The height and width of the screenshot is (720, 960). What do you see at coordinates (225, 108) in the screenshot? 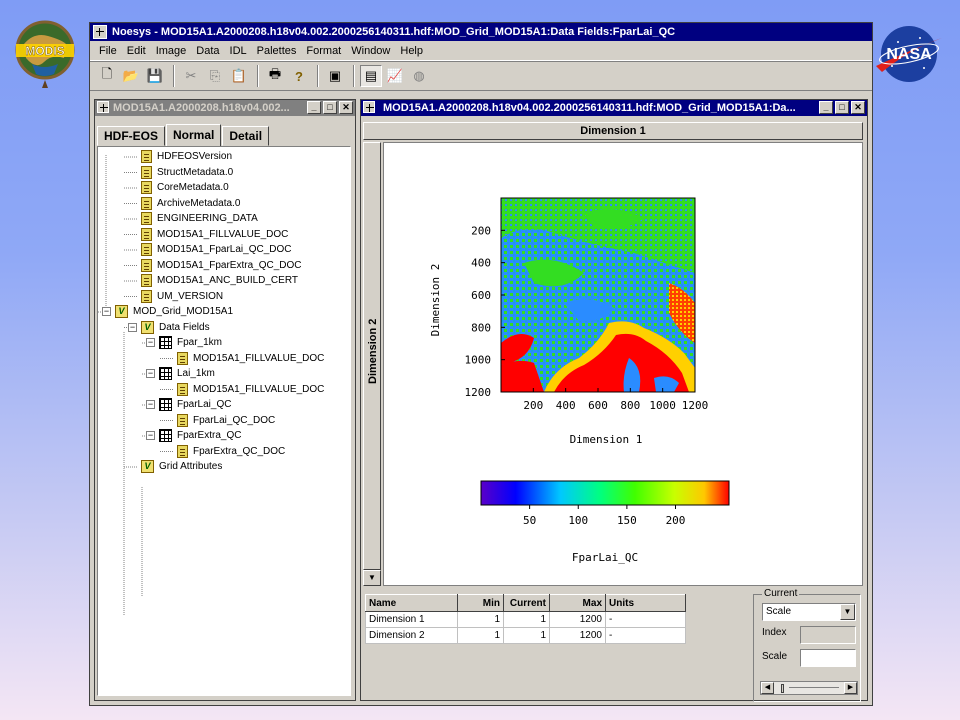
I see `tree-window-titlebar: MOD15A1.A2000208.h18v04.002... _ □ ✕` at bounding box center [225, 108].